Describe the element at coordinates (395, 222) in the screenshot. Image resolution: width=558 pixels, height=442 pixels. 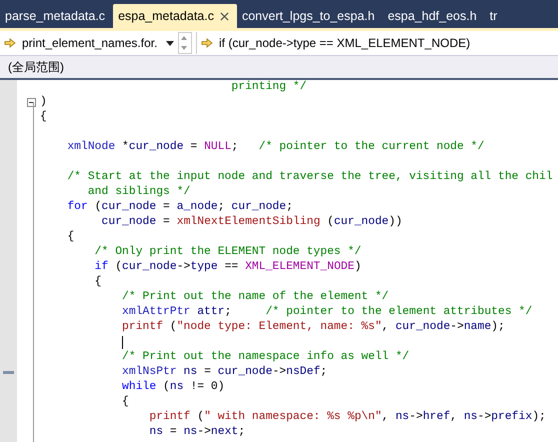
I see `code-text: ))` at that location.